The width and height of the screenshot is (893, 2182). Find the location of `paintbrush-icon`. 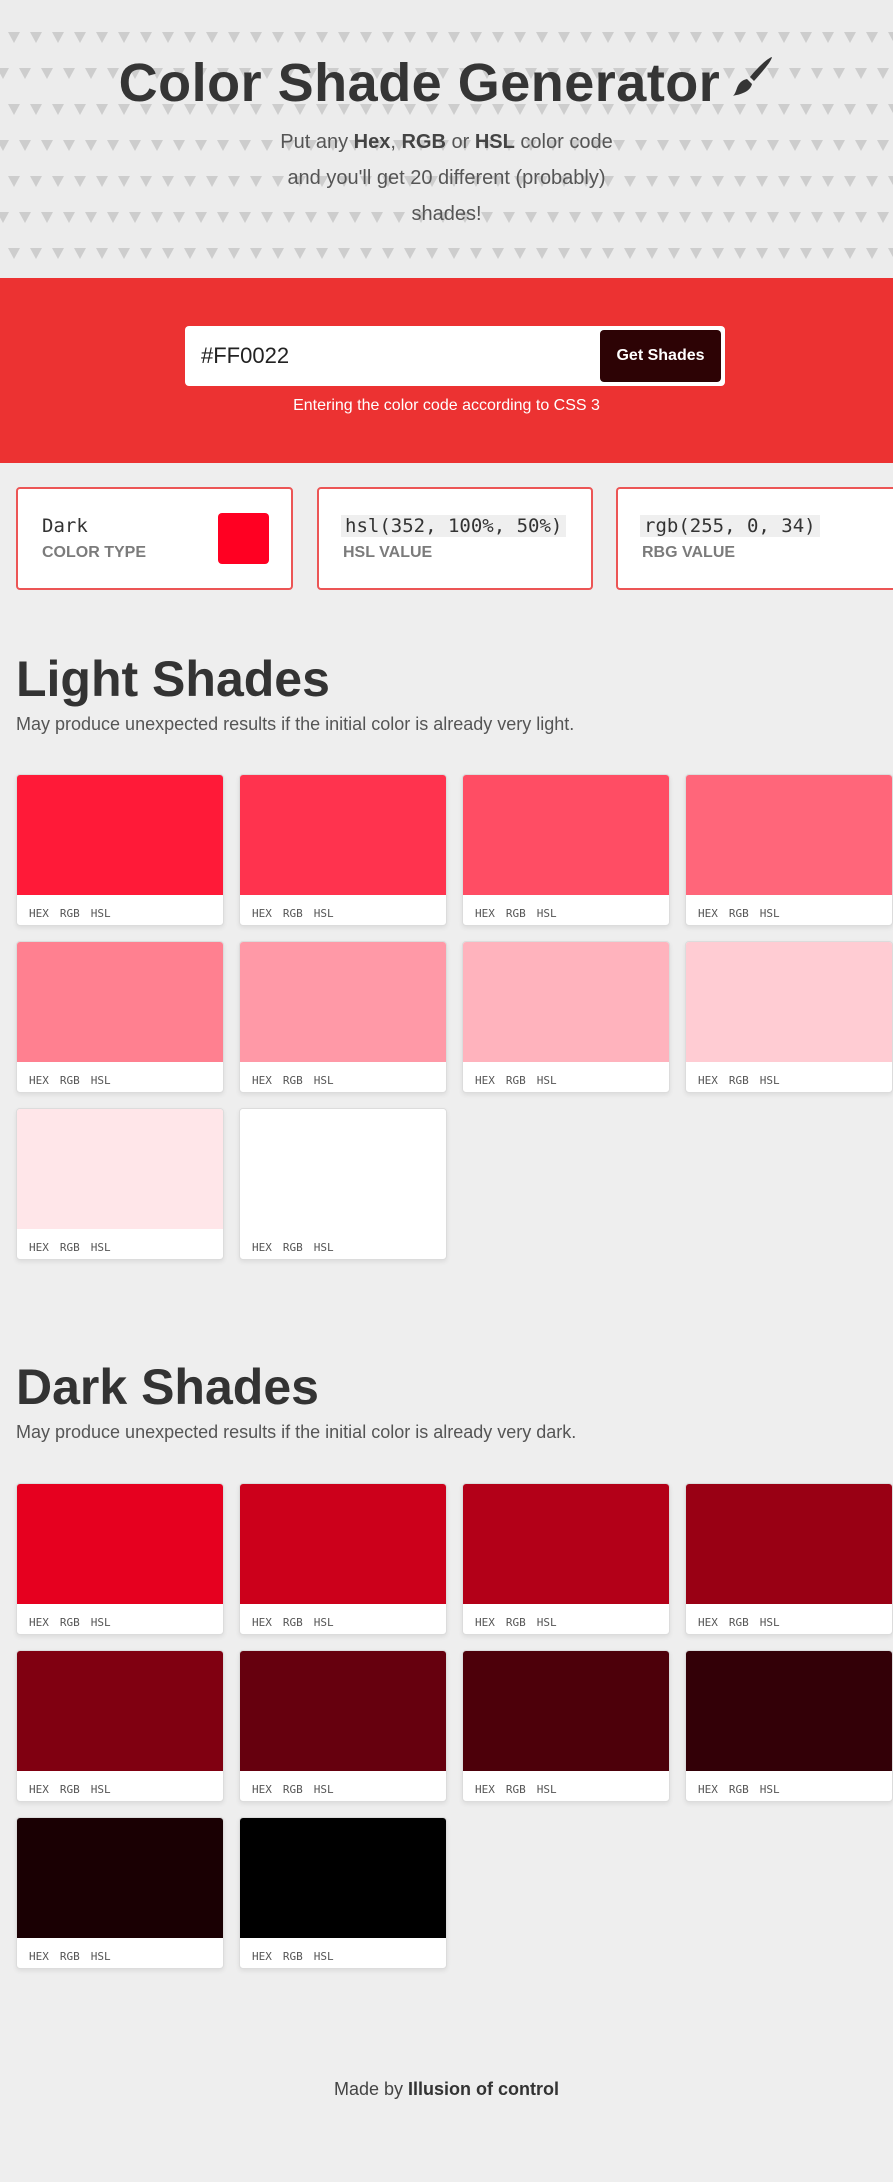

paintbrush-icon is located at coordinates (752, 81).